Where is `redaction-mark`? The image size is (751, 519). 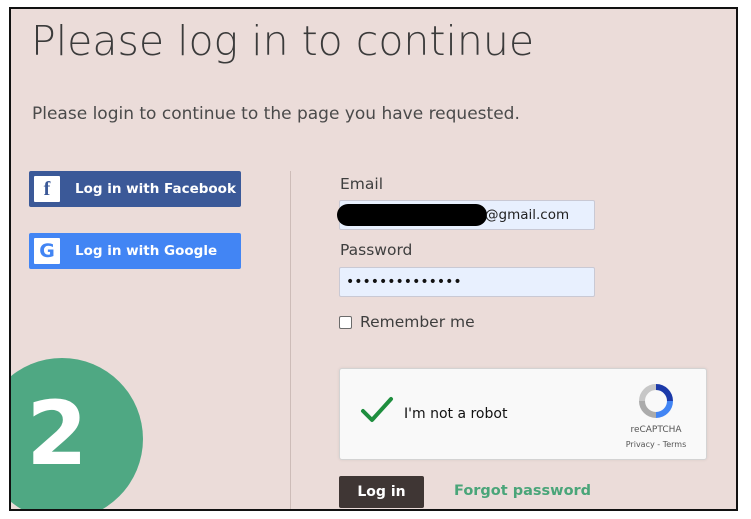 redaction-mark is located at coordinates (412, 215).